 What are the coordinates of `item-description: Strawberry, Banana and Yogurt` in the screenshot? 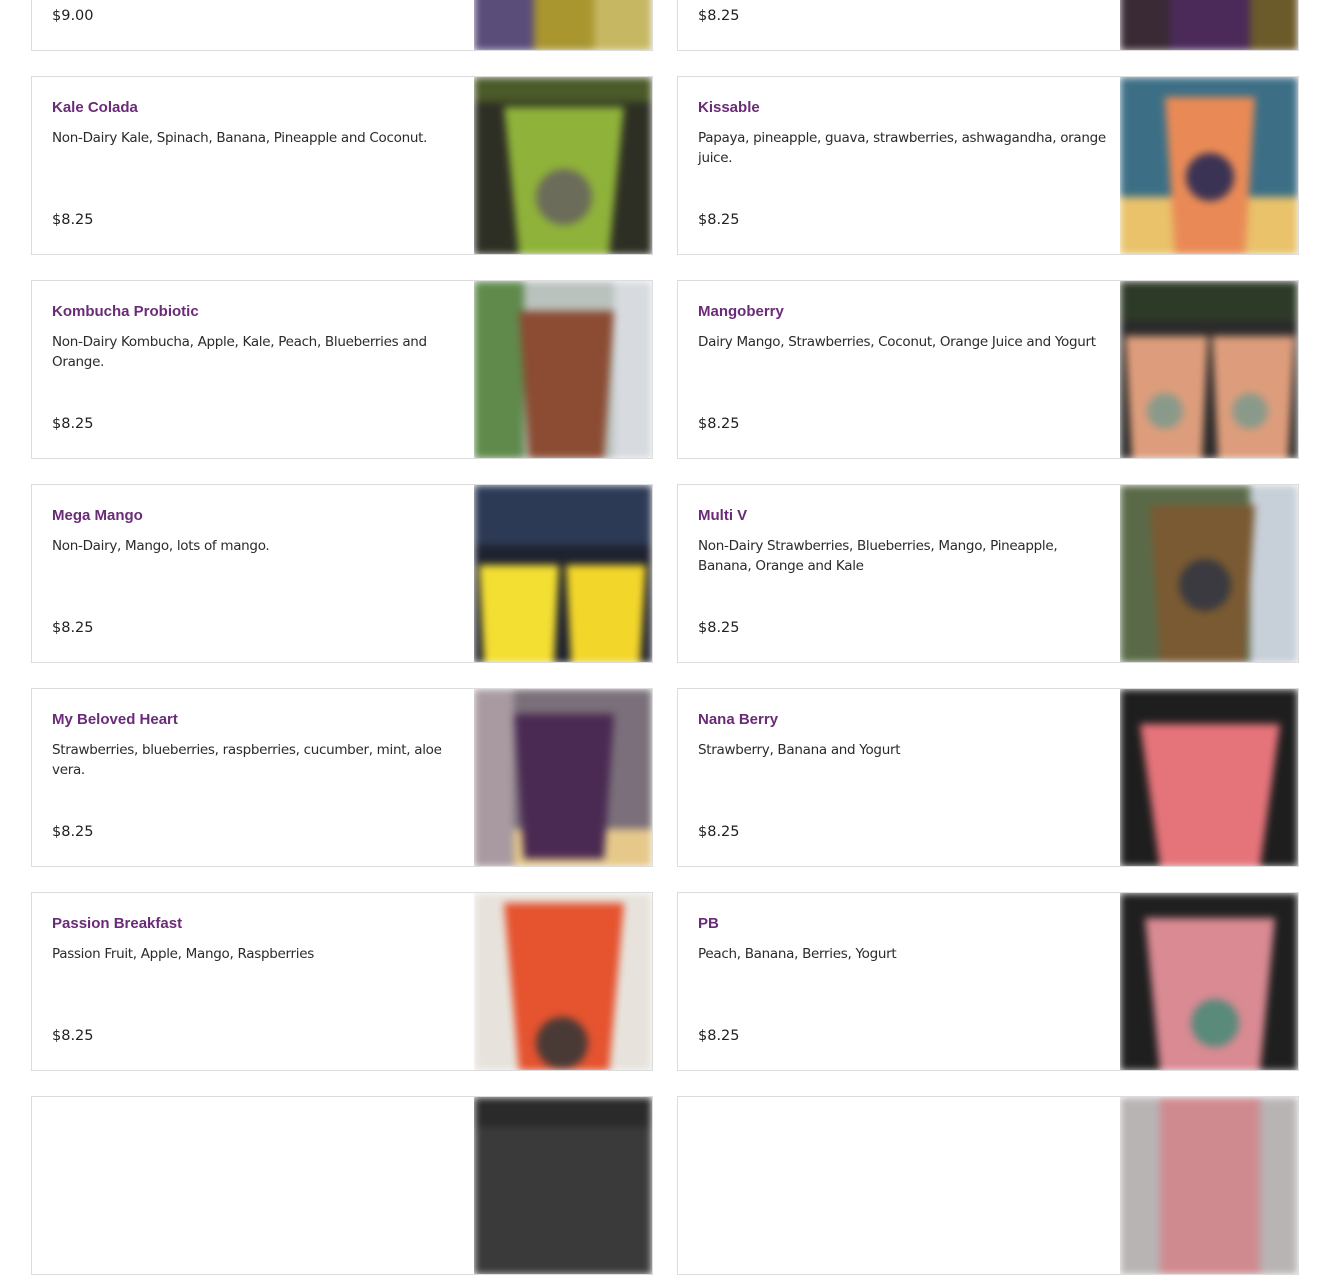 It's located at (799, 750).